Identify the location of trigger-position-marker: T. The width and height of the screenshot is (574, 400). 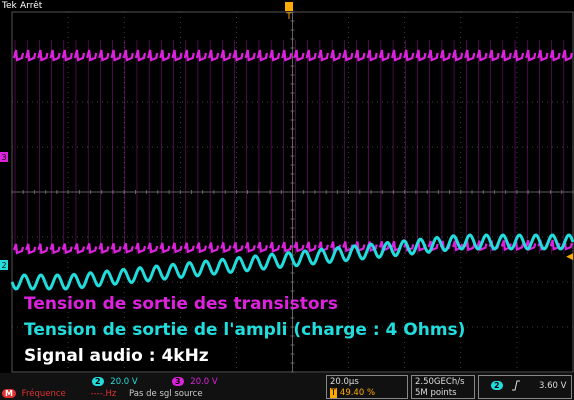
(288, 17).